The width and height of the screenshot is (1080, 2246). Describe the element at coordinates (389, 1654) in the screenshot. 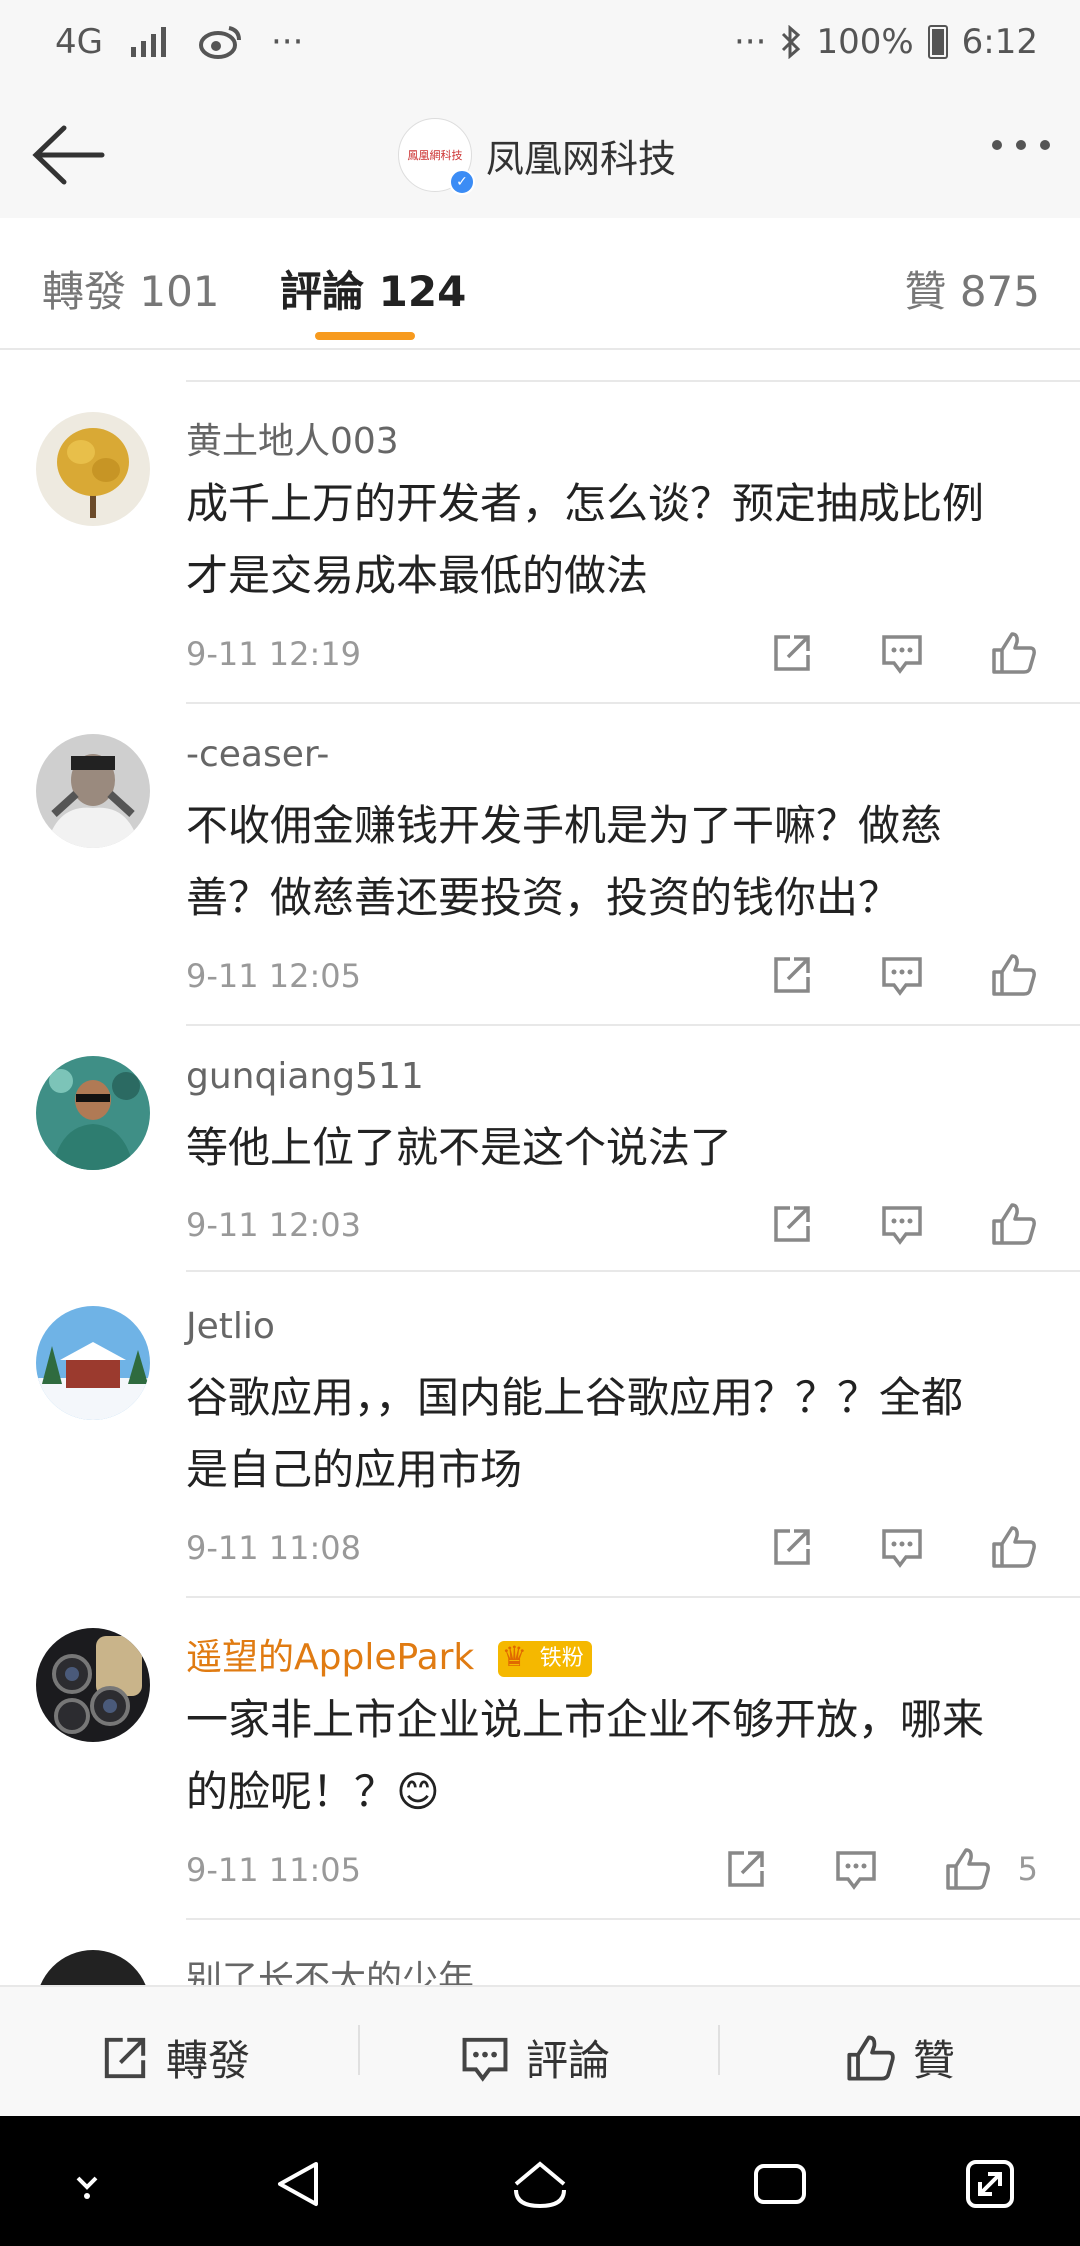

I see `comment-username: 遥望的ApplePark ♛ 铁粉` at that location.